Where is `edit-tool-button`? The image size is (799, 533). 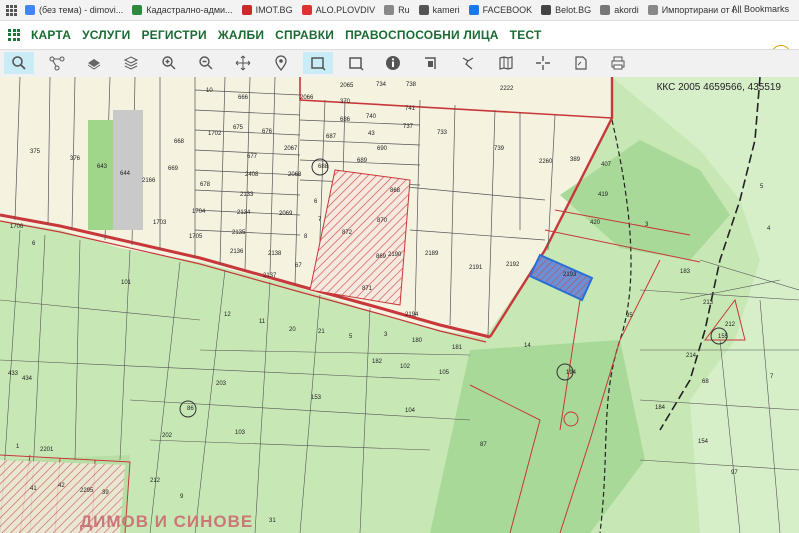 edit-tool-button is located at coordinates (431, 63).